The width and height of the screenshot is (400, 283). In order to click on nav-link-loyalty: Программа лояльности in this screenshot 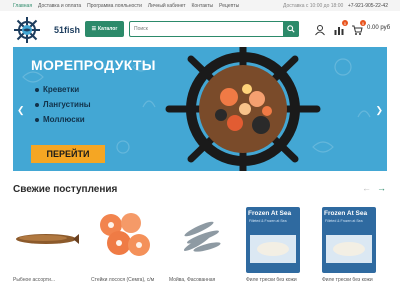, I will do `click(114, 6)`.